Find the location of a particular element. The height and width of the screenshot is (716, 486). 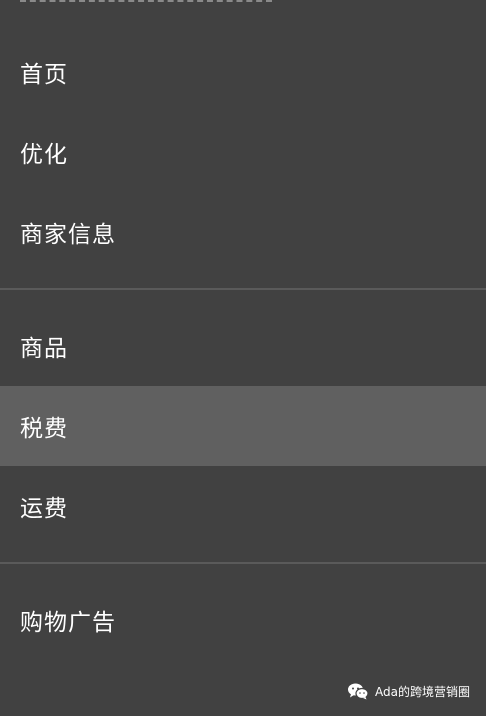

watermark-text: Ada的跨境营销圈 is located at coordinates (422, 691).